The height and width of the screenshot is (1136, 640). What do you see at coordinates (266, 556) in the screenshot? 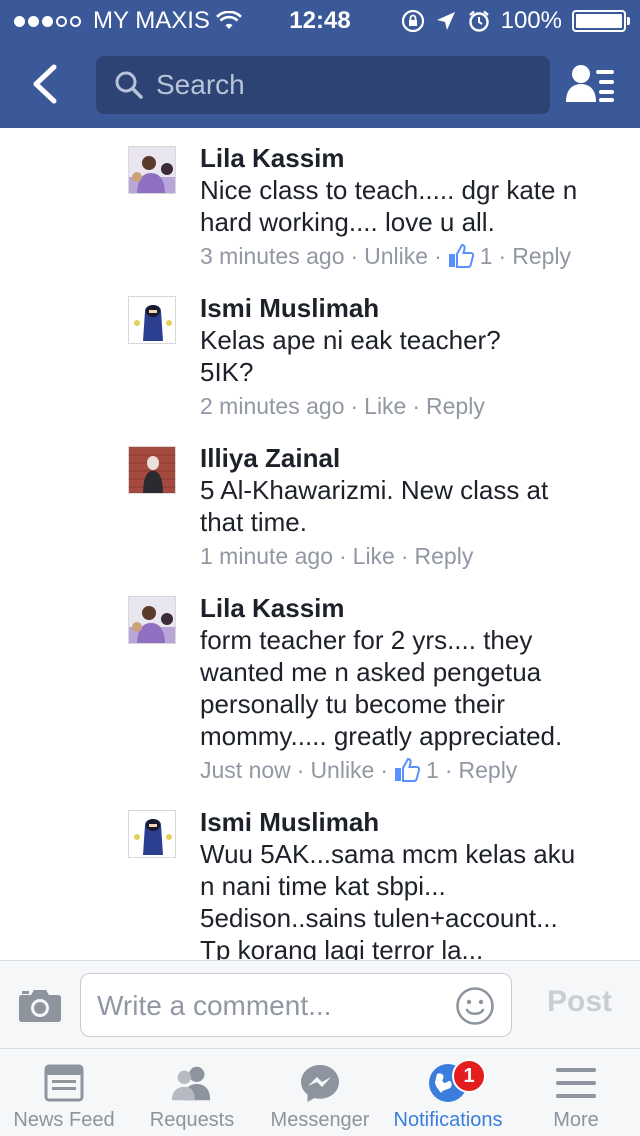
I see `comment-timestamp: 1 minute ago` at bounding box center [266, 556].